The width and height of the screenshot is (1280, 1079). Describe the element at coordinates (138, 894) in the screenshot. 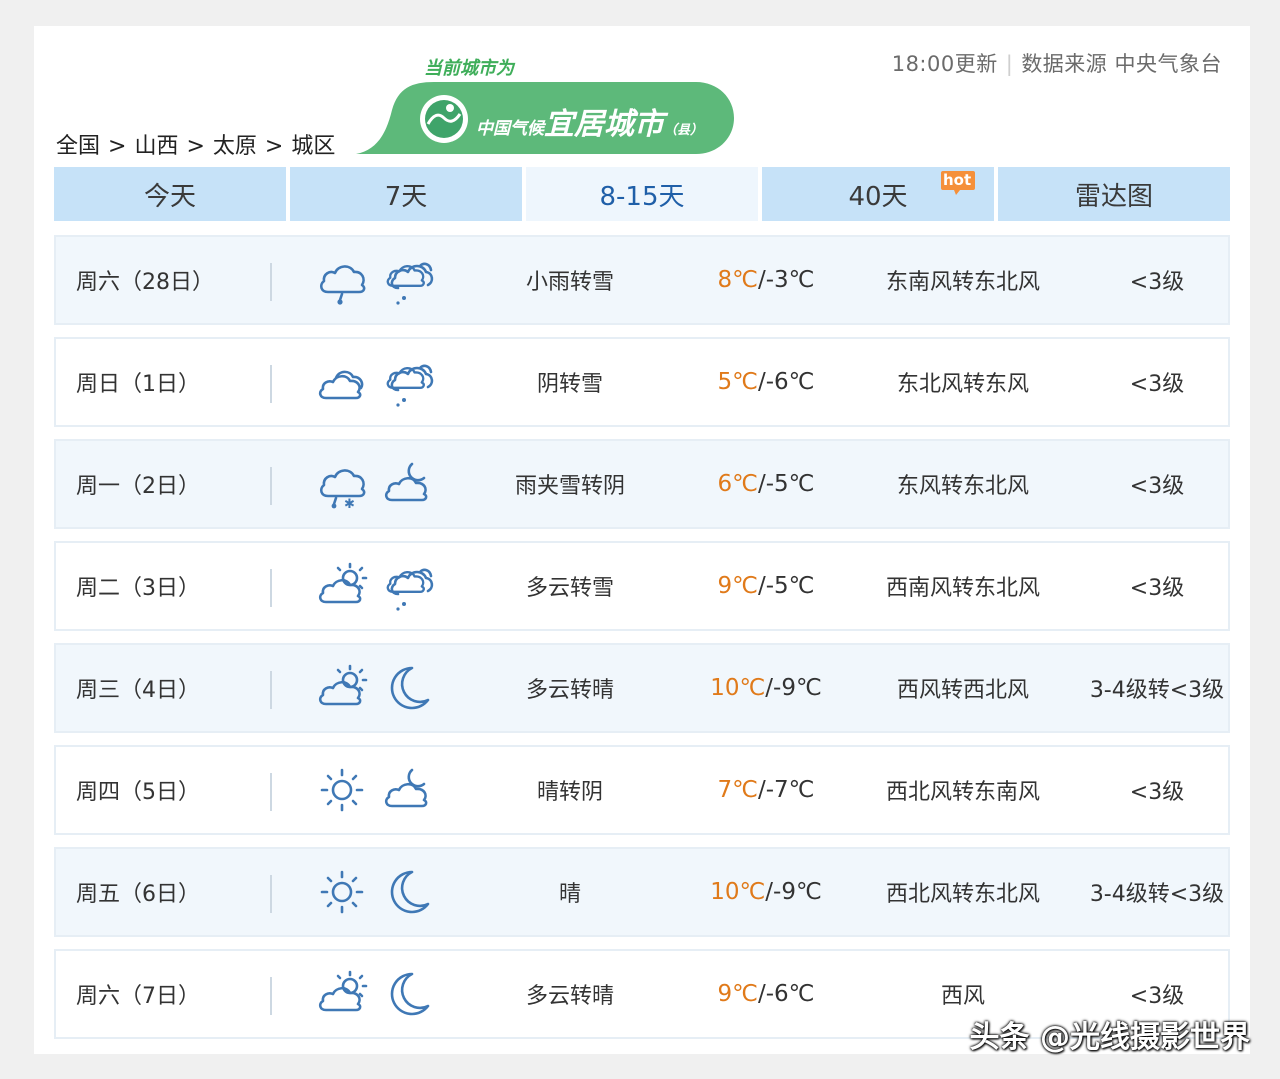

I see `day-label: 周五（6日）` at that location.